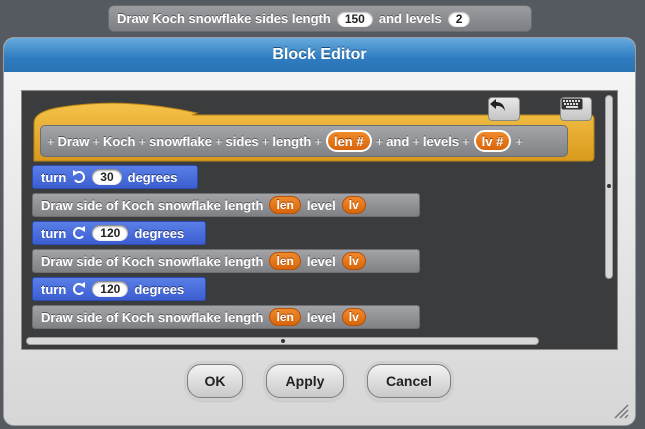 The height and width of the screenshot is (429, 645). What do you see at coordinates (492, 141) in the screenshot?
I see `param-lv: lv #` at bounding box center [492, 141].